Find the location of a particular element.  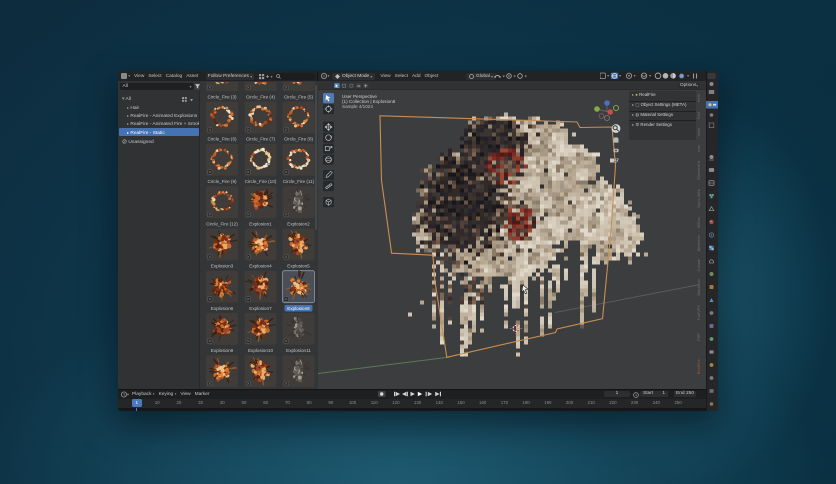

svg-text: Circle_Fire (8) is located at coordinates (299, 138).